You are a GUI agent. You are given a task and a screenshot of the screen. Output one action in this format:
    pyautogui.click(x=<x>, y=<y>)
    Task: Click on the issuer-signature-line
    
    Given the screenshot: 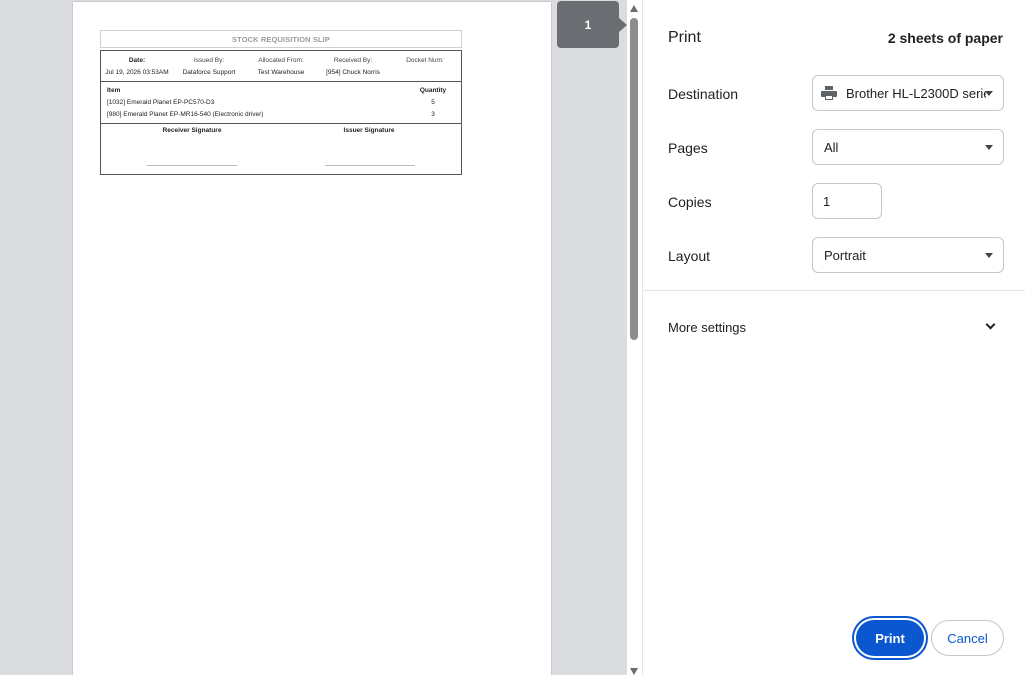 What is the action you would take?
    pyautogui.click(x=370, y=165)
    